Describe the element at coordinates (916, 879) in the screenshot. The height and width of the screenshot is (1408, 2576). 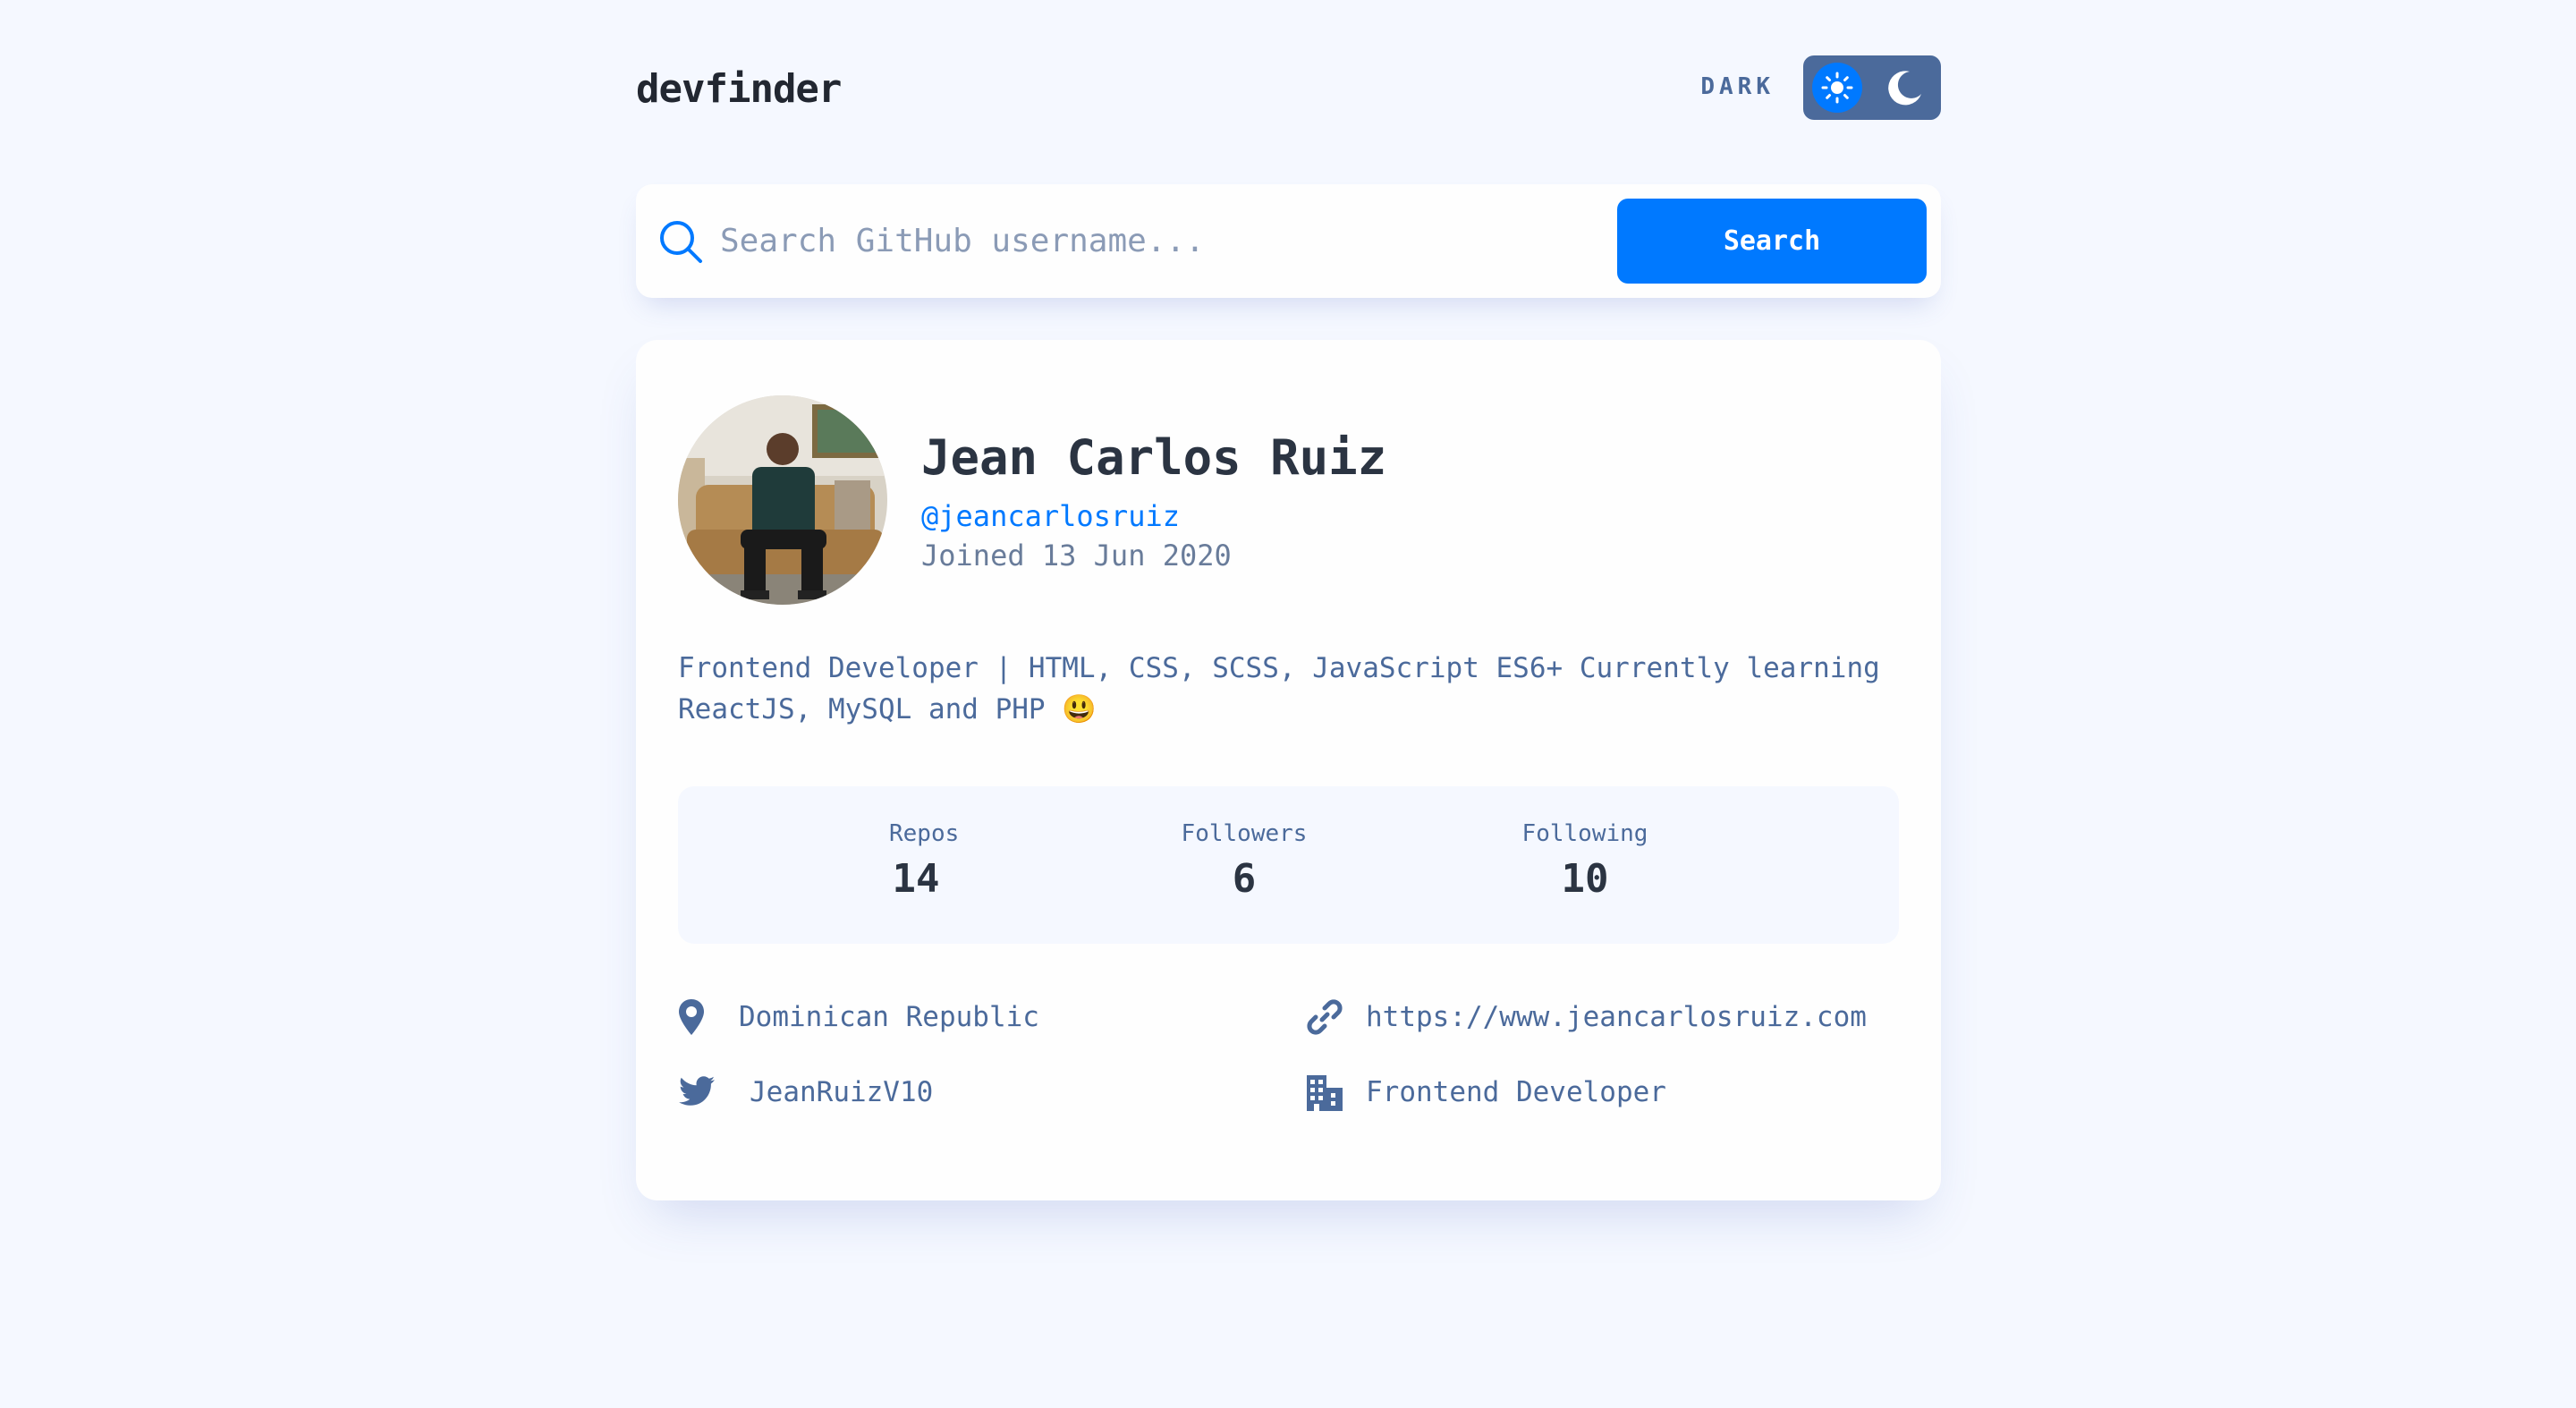
I see `stat-value: 14` at that location.